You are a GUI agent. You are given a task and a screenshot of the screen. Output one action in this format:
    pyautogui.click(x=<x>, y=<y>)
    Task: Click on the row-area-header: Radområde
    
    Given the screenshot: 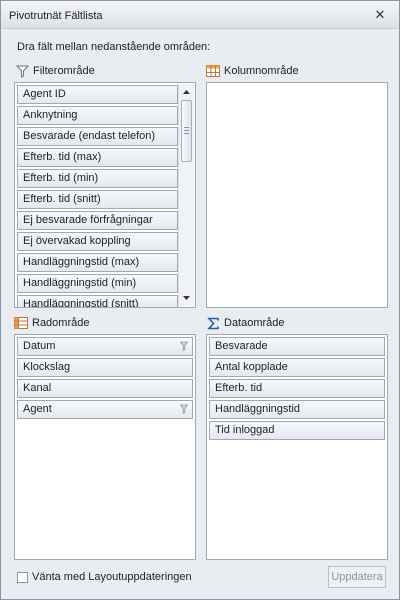 What is the action you would take?
    pyautogui.click(x=51, y=323)
    